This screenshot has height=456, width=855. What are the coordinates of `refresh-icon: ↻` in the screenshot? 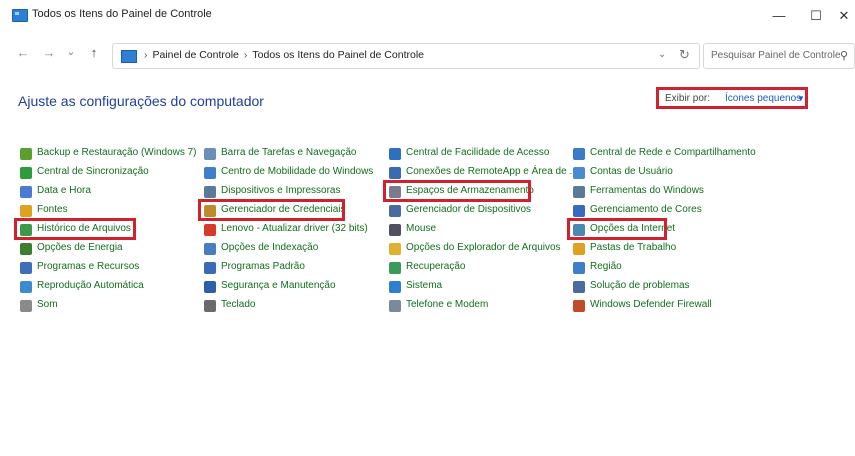 It's located at (684, 55).